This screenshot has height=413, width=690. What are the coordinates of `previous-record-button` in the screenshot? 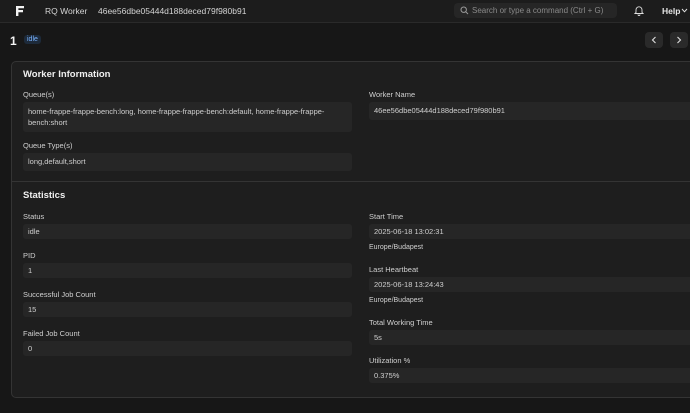 It's located at (654, 40).